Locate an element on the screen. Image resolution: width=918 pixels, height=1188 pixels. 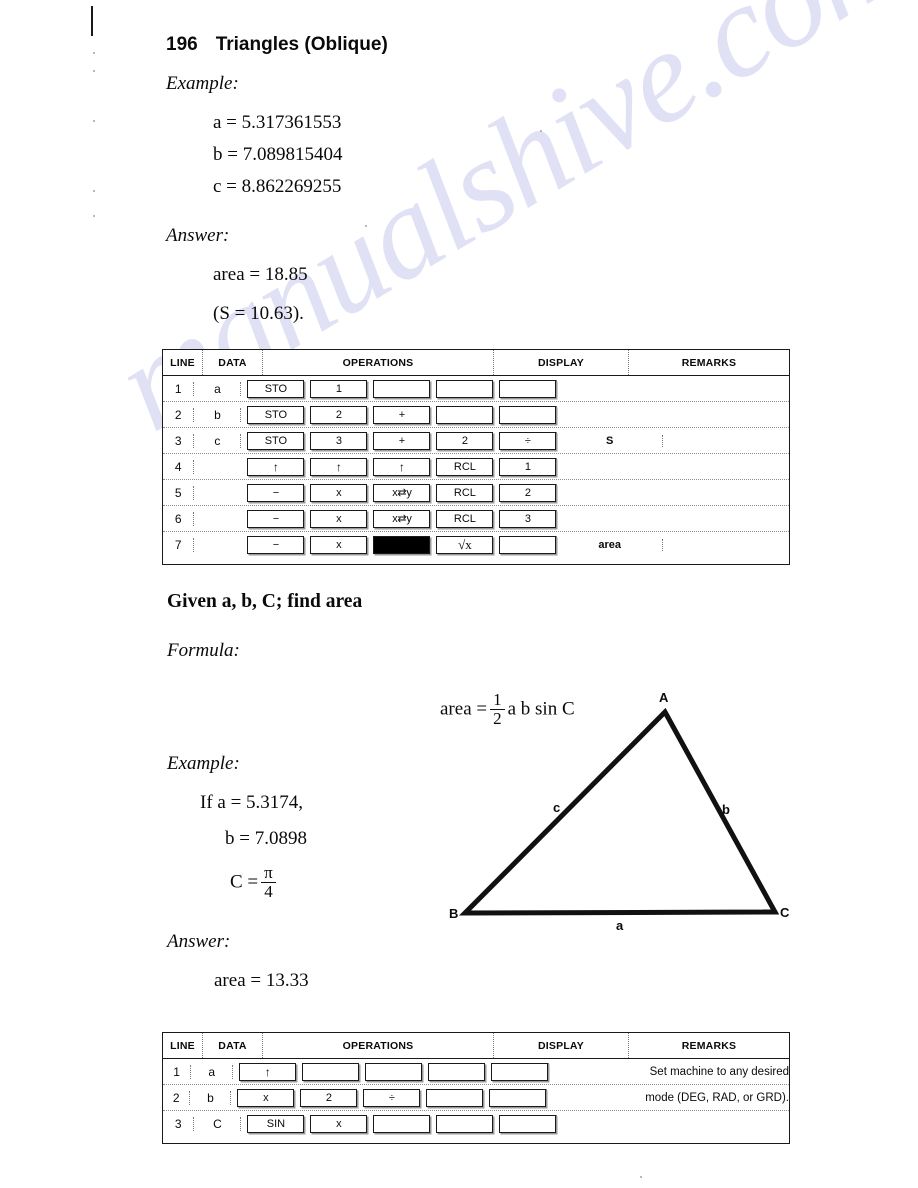
page-title-text: Triangles (Oblique) is located at coordinates (301, 44).